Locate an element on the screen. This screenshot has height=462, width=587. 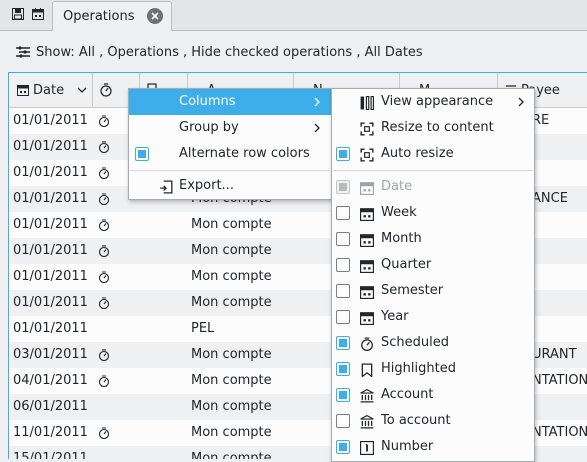
cell-date: 06/01/2011 is located at coordinates (50, 406).